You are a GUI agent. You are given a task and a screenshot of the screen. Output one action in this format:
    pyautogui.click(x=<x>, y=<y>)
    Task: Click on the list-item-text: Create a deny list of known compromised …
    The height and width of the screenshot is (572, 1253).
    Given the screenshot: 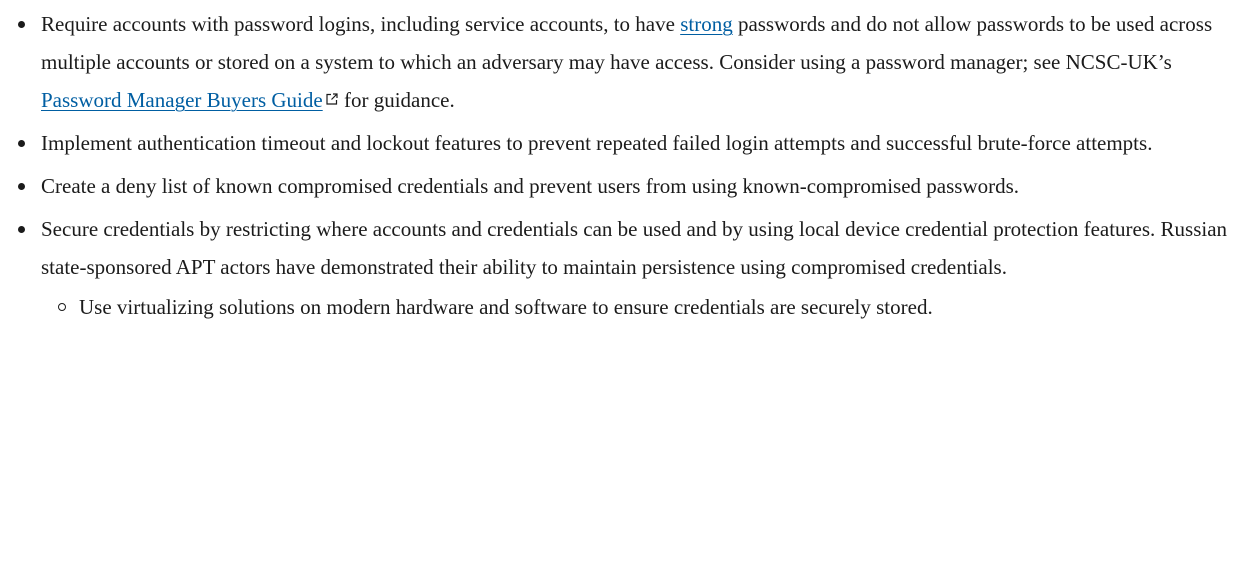 What is the action you would take?
    pyautogui.click(x=530, y=186)
    